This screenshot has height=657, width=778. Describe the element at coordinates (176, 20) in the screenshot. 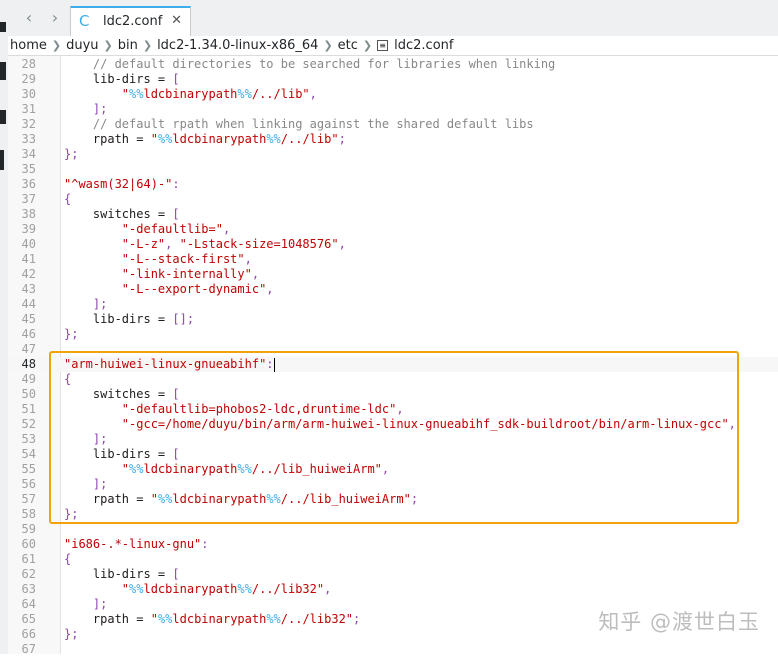

I see `close-icon: ✕` at that location.